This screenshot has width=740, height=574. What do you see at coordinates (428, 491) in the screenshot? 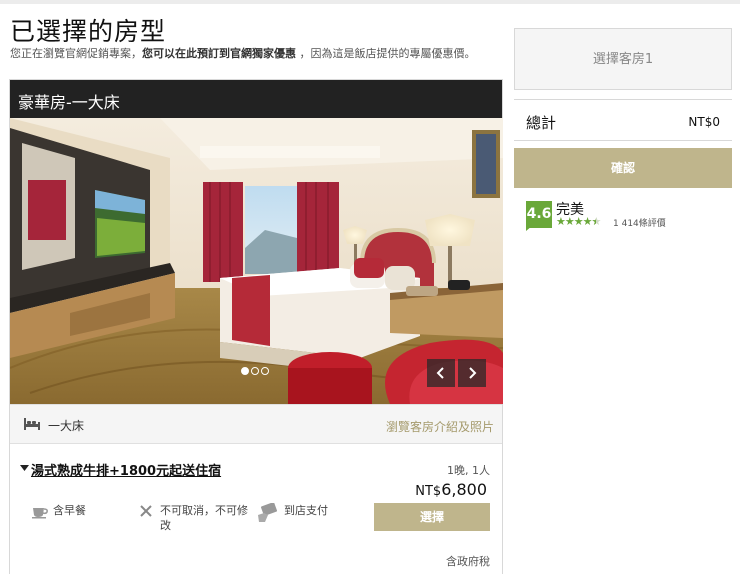
I see `price-currency: NT$` at bounding box center [428, 491].